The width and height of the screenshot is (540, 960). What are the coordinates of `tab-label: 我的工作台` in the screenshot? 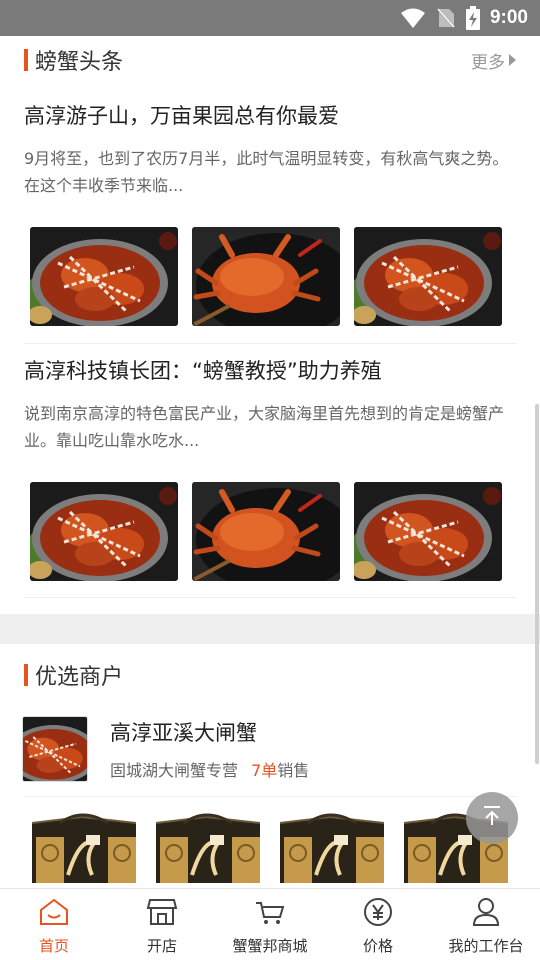 It's located at (486, 946).